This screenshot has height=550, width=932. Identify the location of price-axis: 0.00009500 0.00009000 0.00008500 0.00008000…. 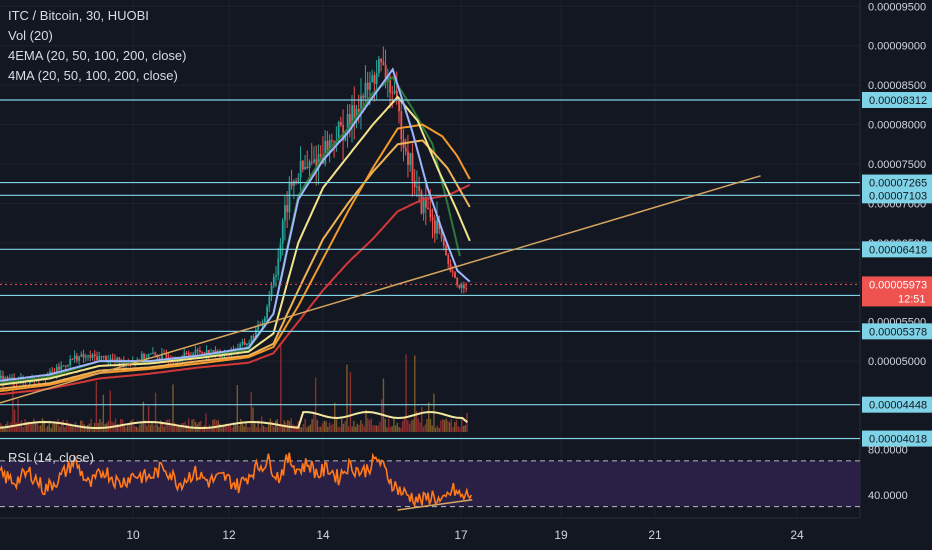
(896, 275).